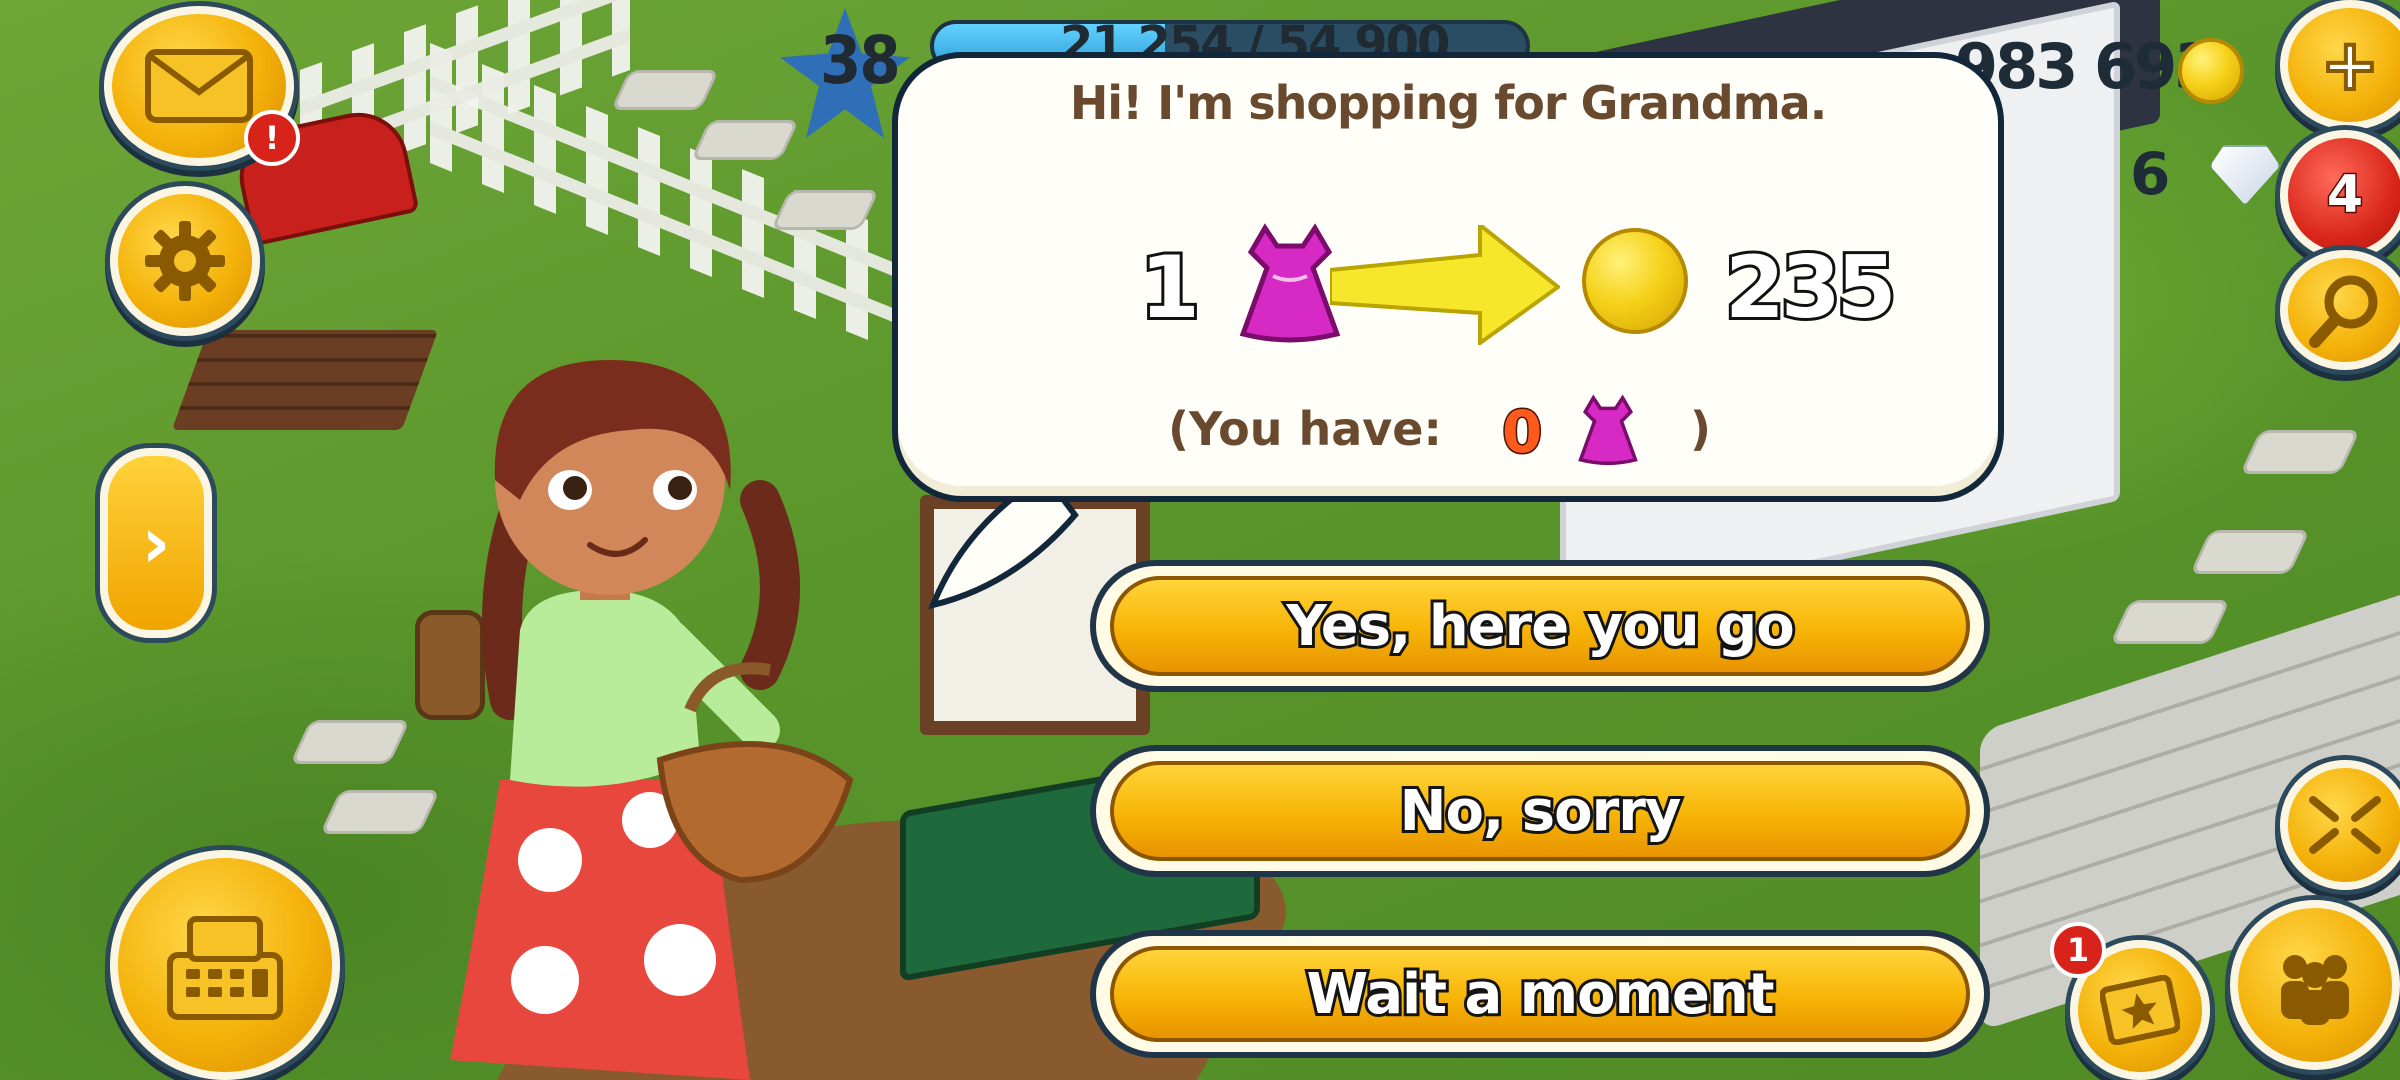 The height and width of the screenshot is (1080, 2400). I want to click on plus-icon: +, so click(2350, 65).